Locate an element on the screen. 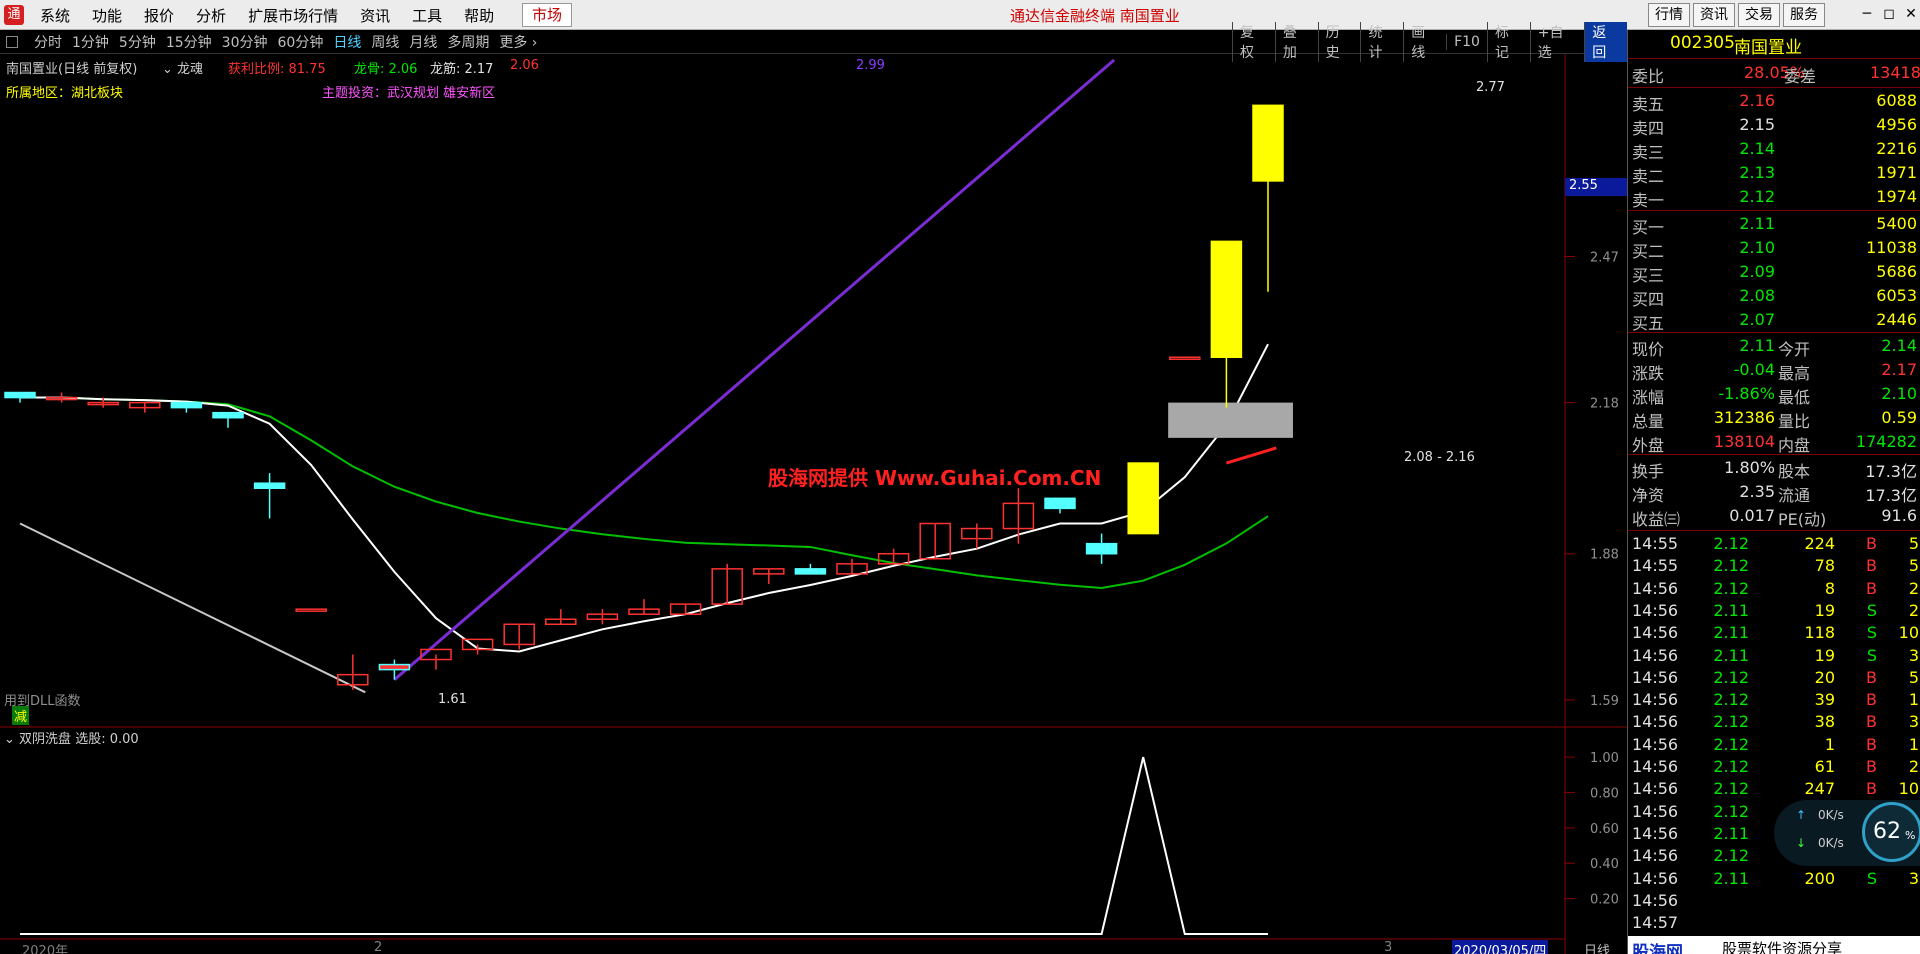 This screenshot has height=954, width=1920. tool-f10: F10 is located at coordinates (1466, 42).